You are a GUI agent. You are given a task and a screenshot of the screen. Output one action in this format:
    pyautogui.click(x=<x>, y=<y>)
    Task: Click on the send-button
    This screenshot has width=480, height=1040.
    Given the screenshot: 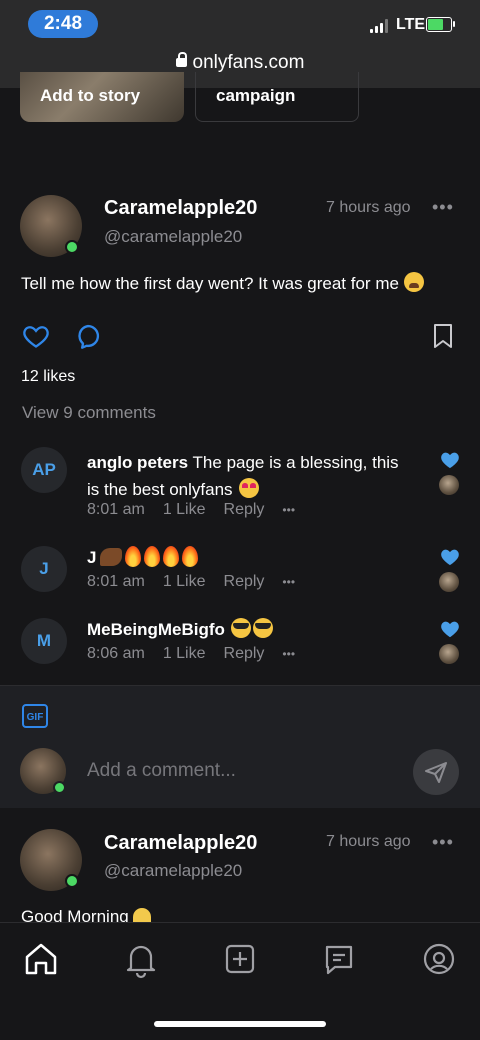 What is the action you would take?
    pyautogui.click(x=436, y=772)
    